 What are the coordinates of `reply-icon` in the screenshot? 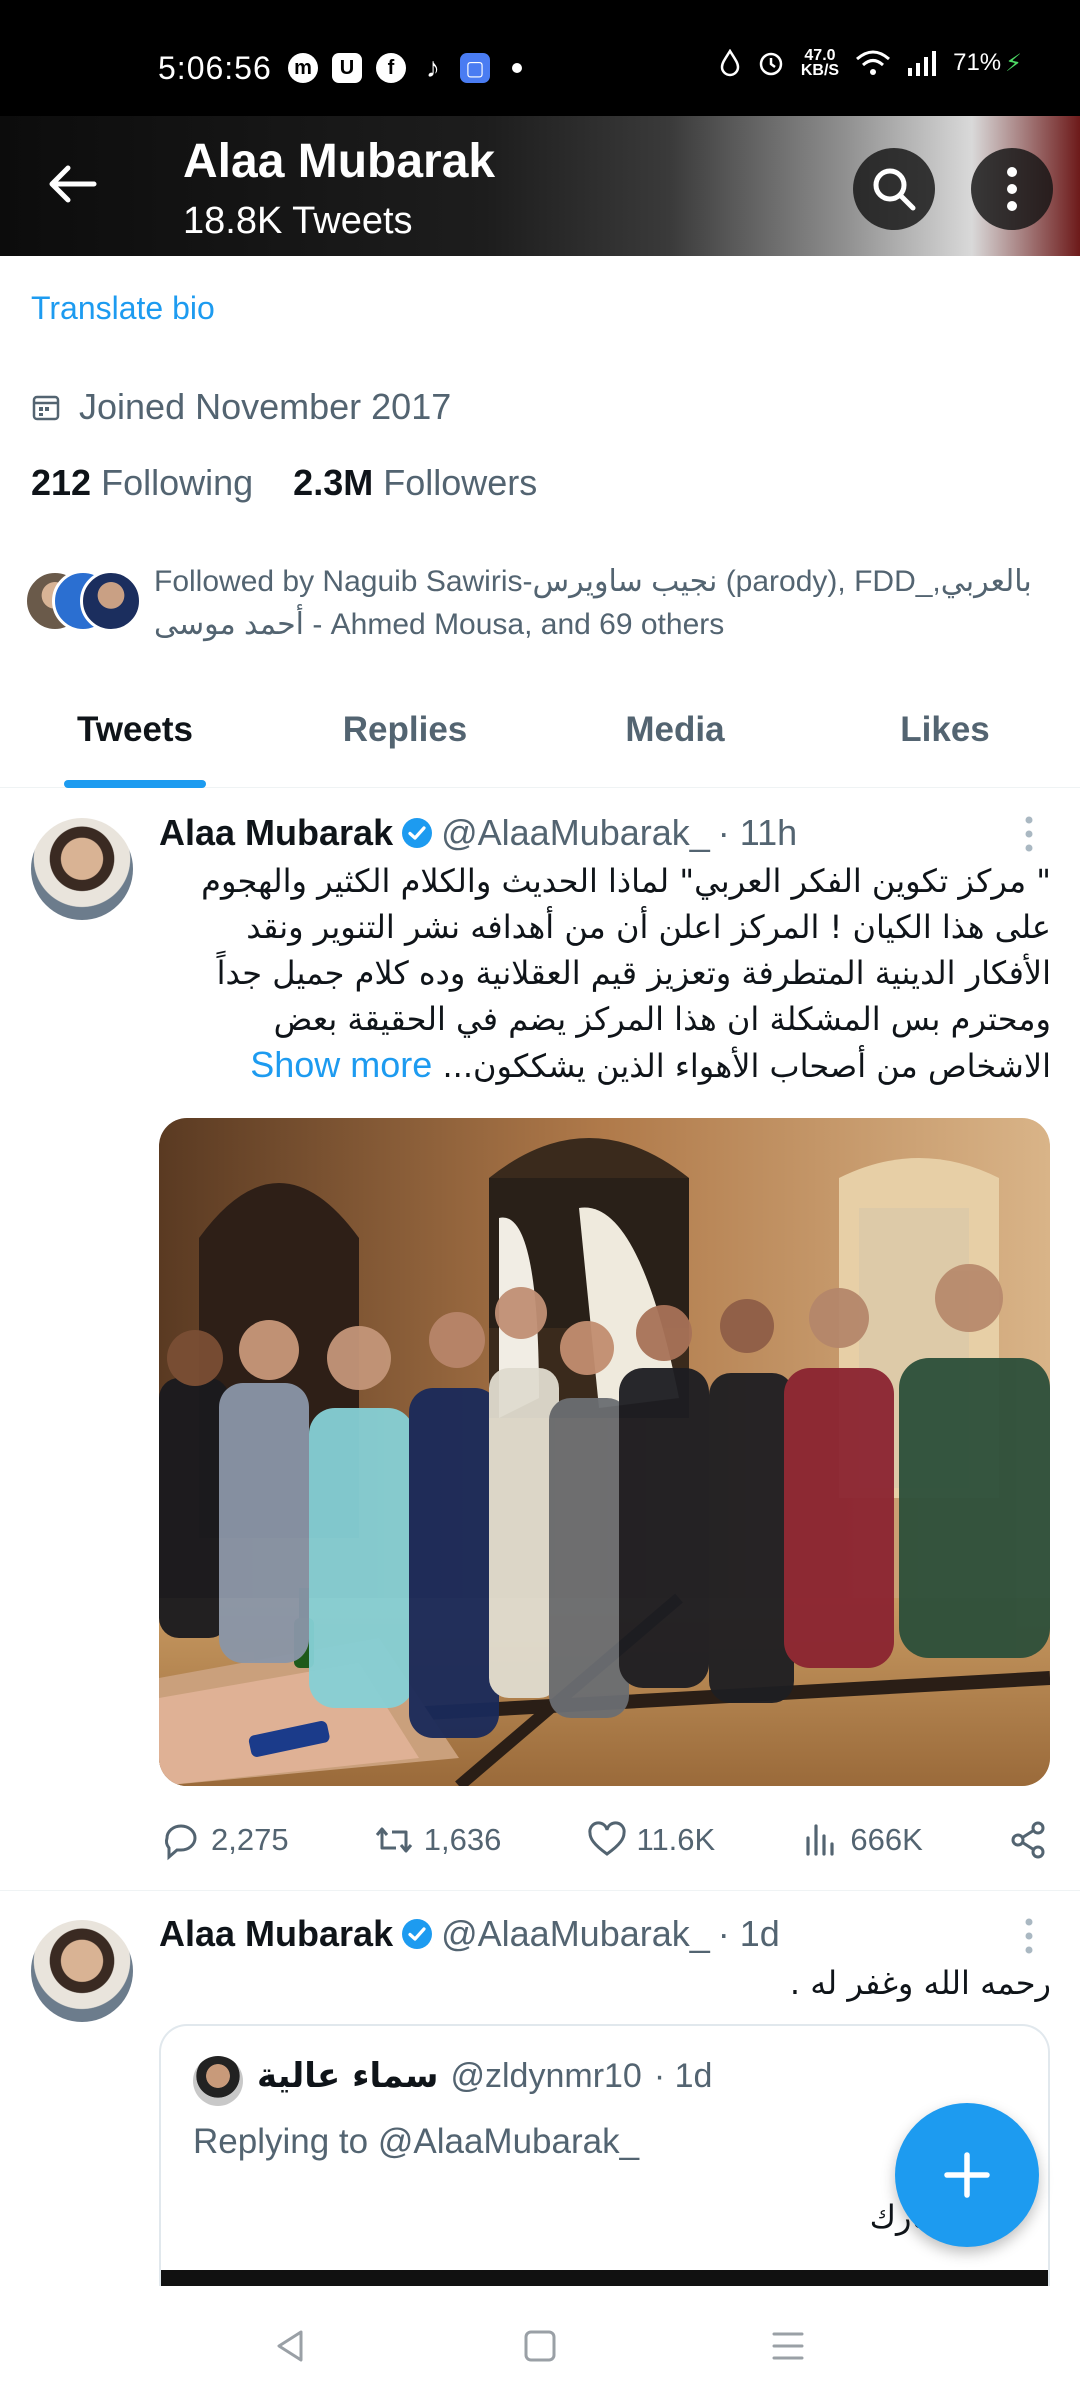 It's located at (181, 1842).